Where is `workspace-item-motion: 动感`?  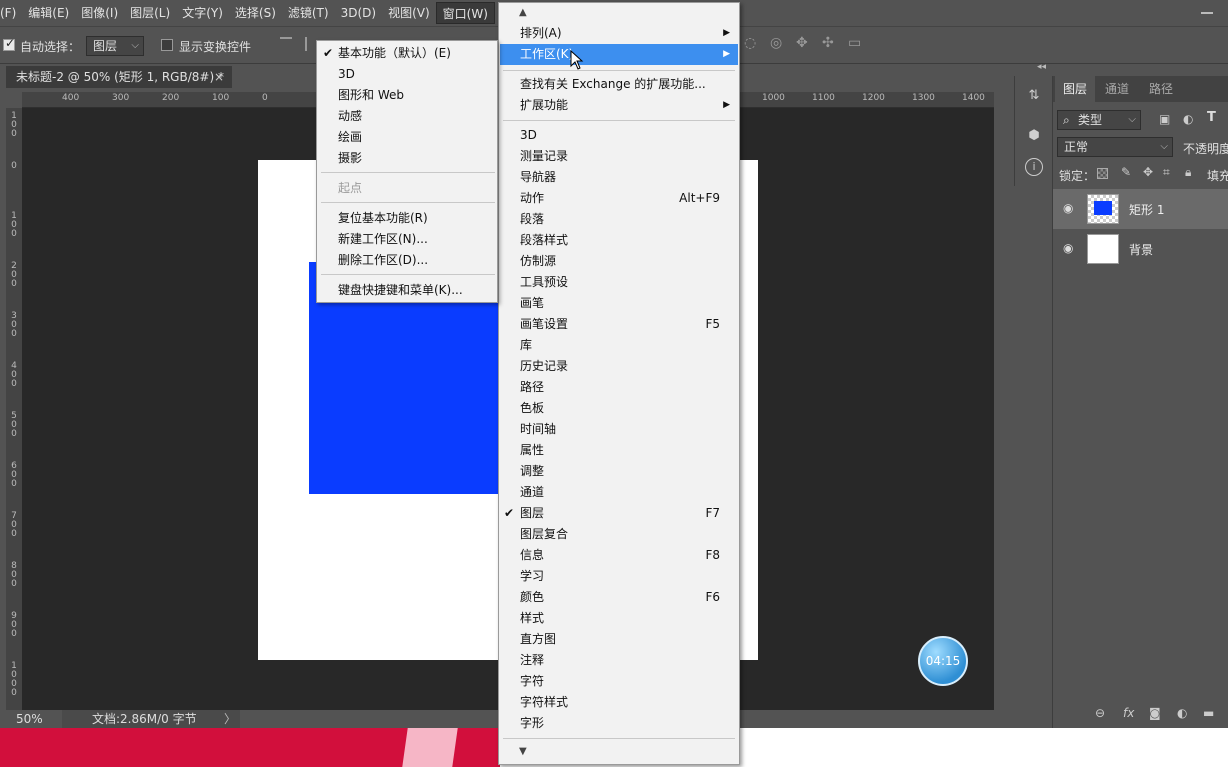 workspace-item-motion: 动感 is located at coordinates (407, 116).